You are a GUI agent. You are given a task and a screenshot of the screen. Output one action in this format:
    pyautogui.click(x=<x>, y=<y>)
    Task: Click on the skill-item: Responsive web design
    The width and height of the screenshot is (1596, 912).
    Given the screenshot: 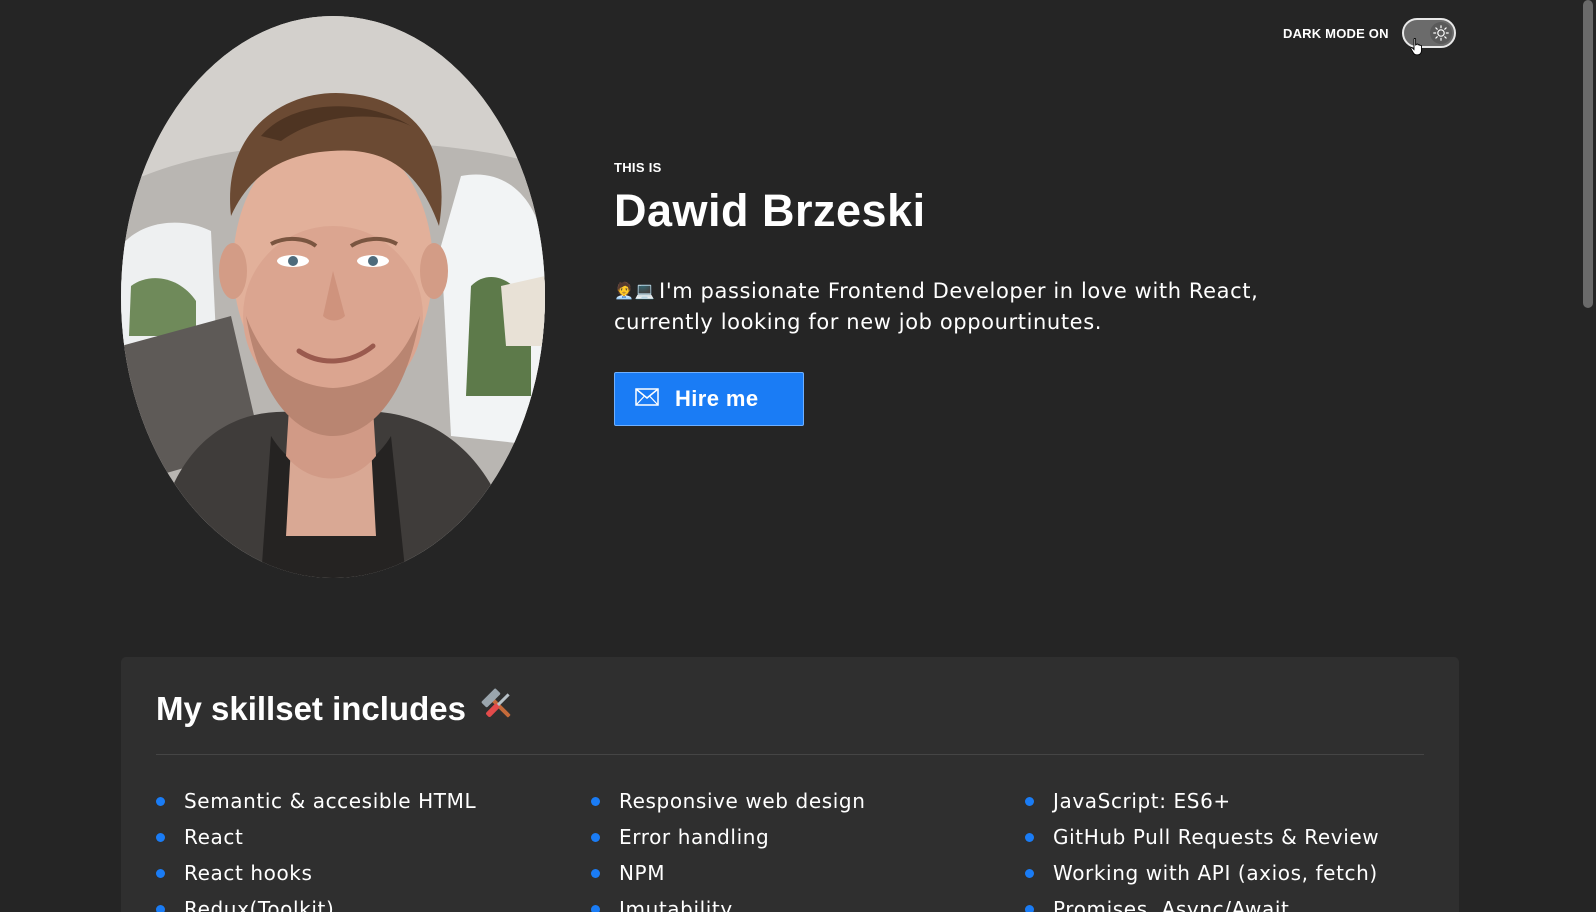 What is the action you would take?
    pyautogui.click(x=728, y=801)
    